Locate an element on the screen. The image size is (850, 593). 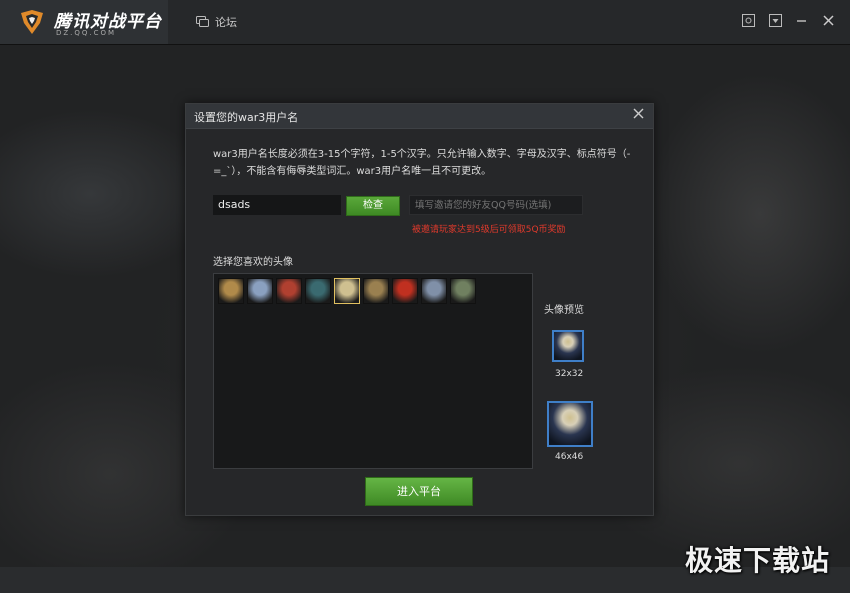
preview-32-label: 32x32 is located at coordinates (569, 374).